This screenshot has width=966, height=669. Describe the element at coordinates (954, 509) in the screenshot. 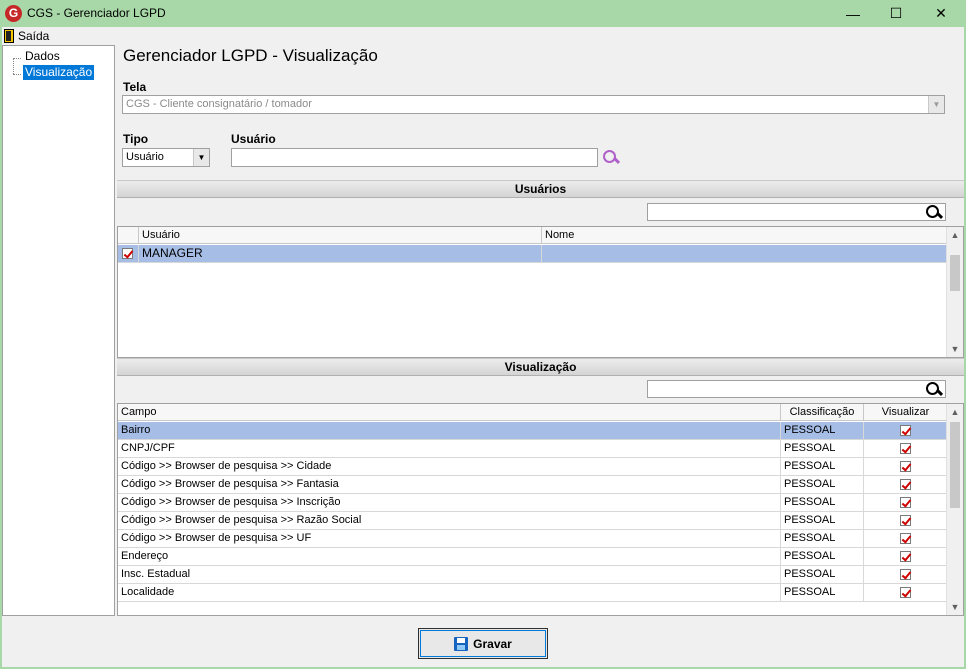

I see `visualizacao-scrollbar: ▲ ▼` at that location.